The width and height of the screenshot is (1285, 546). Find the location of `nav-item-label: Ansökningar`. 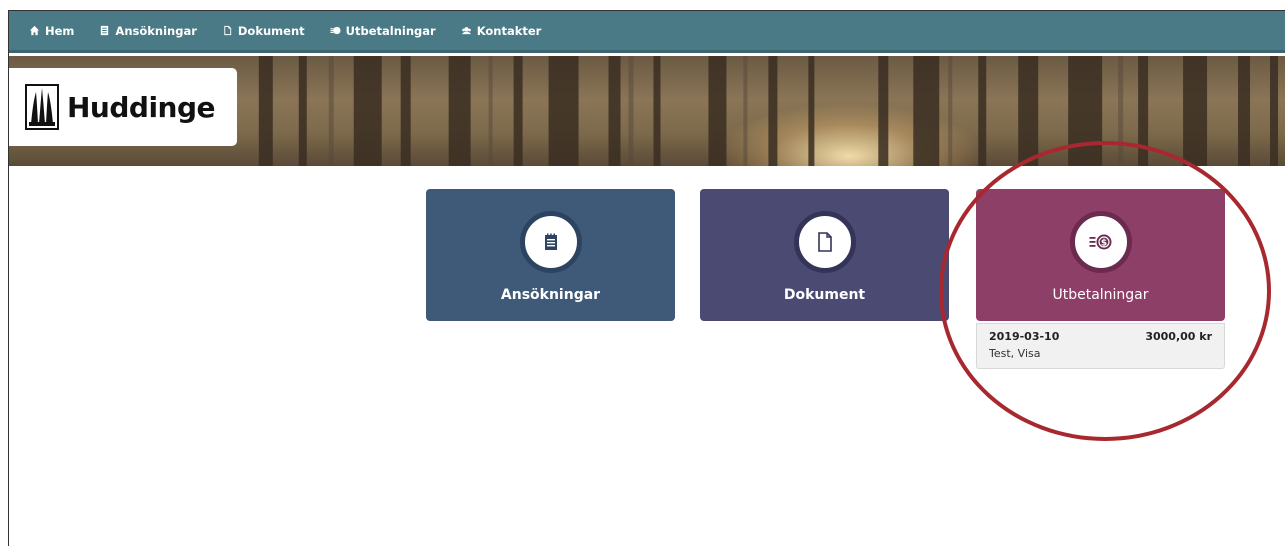

nav-item-label: Ansökningar is located at coordinates (156, 30).